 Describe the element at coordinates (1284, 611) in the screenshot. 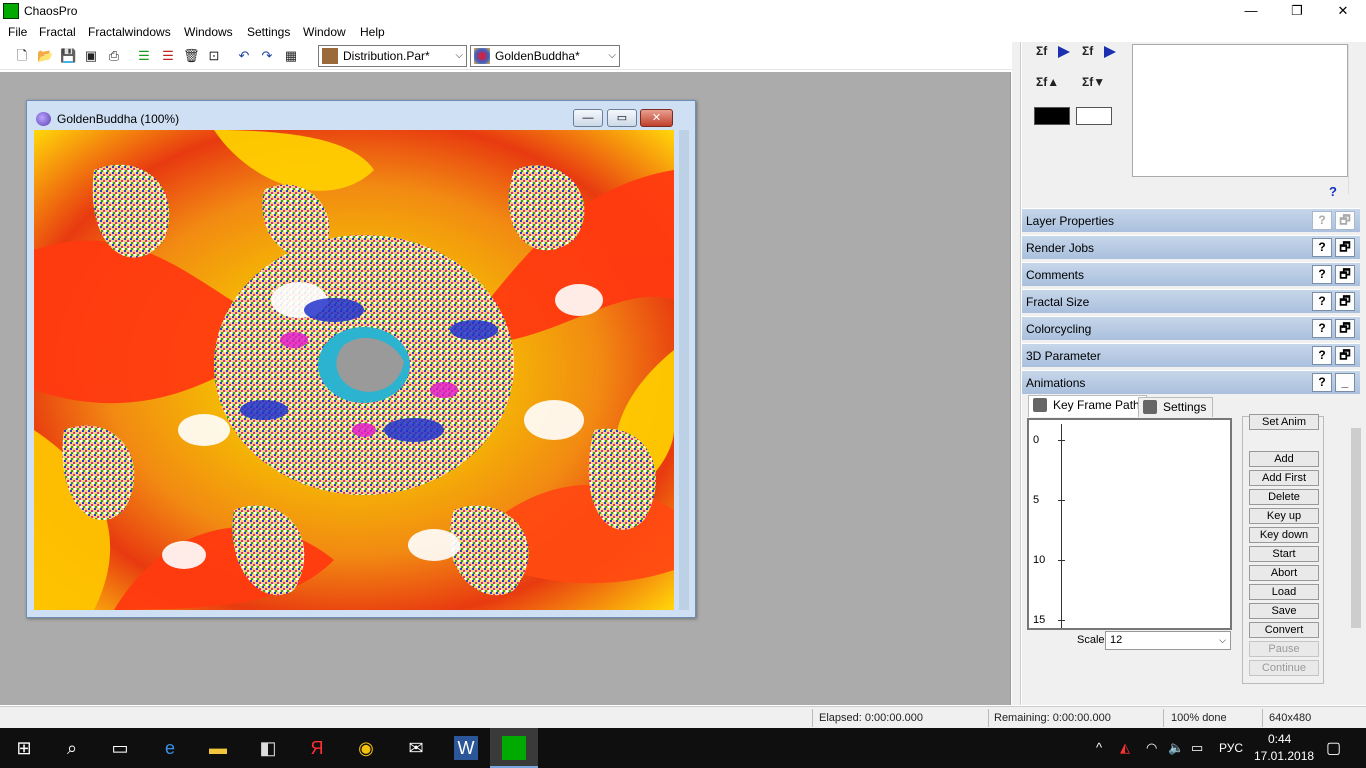

I see `save-button: Save` at that location.